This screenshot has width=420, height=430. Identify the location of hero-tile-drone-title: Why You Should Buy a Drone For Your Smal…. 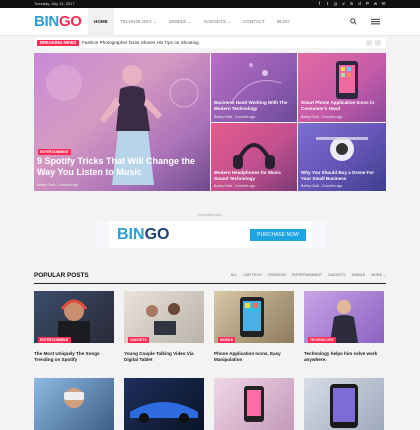
(342, 175).